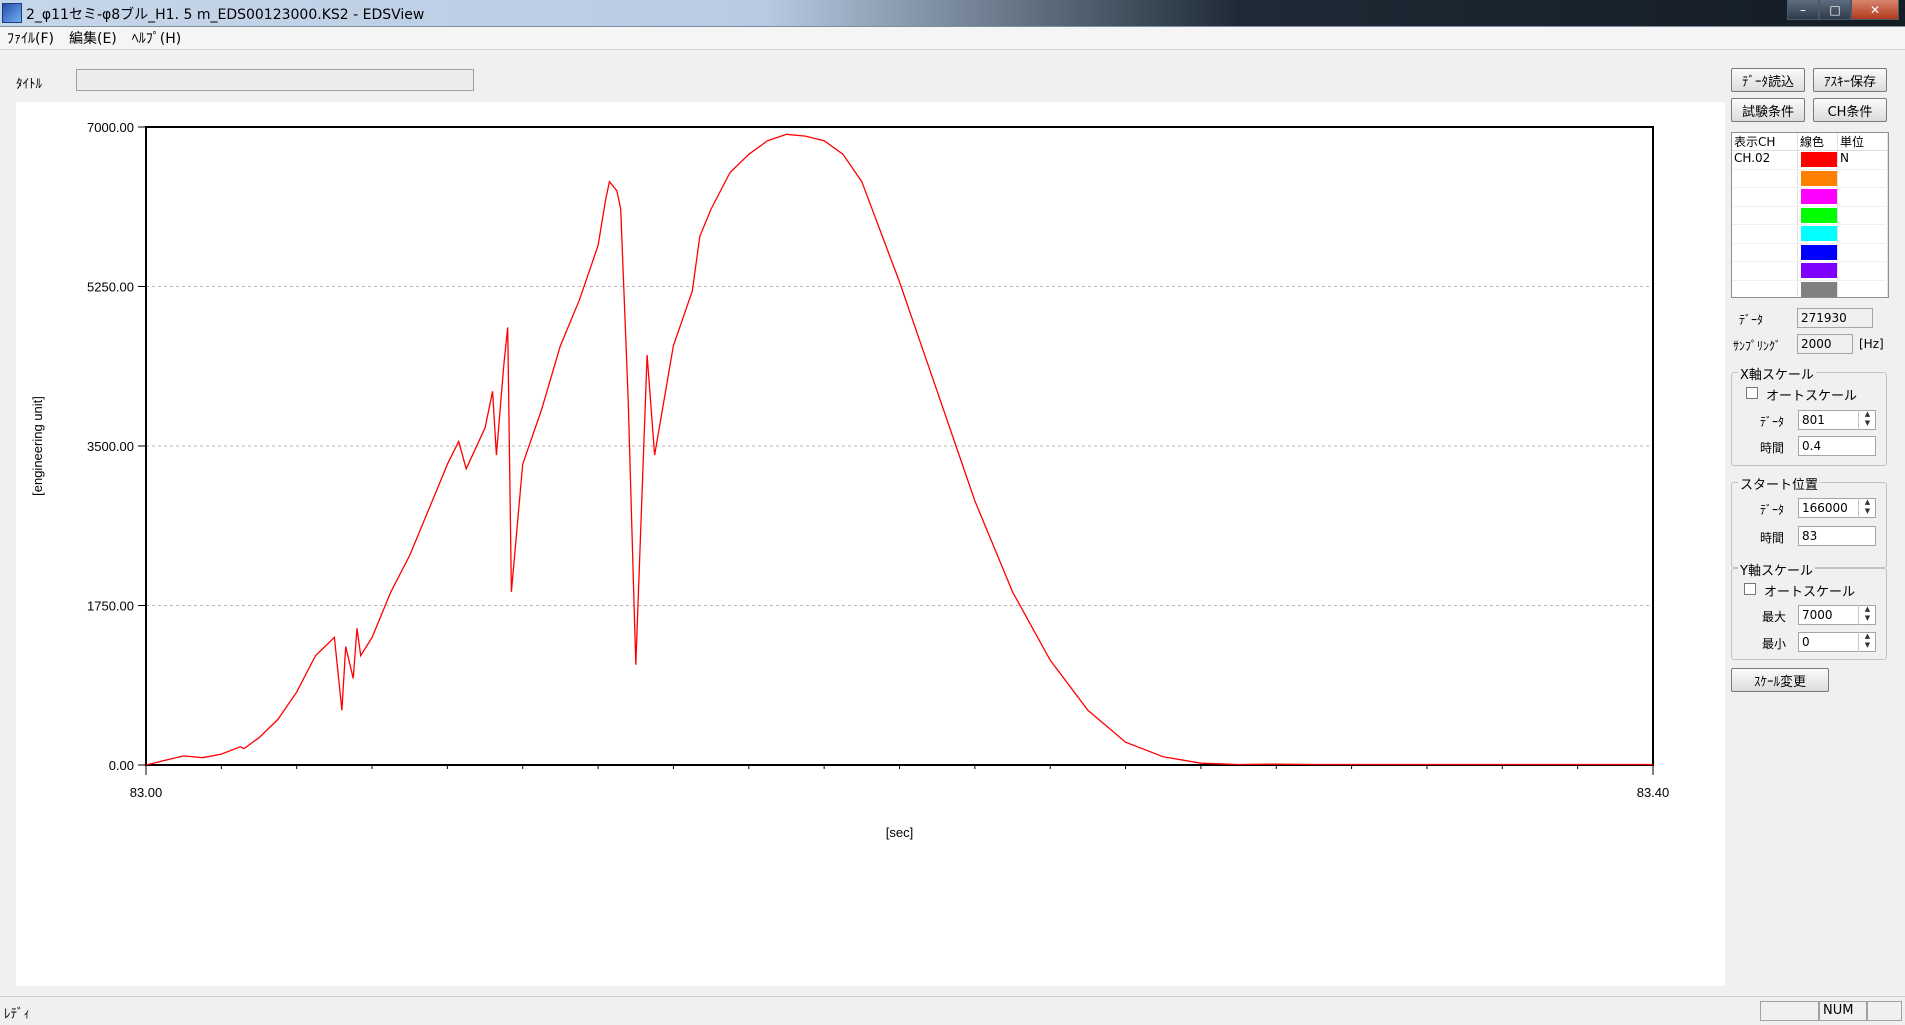  What do you see at coordinates (1751, 320) in the screenshot?
I see `data-count-label: ﾃﾞｰﾀ` at bounding box center [1751, 320].